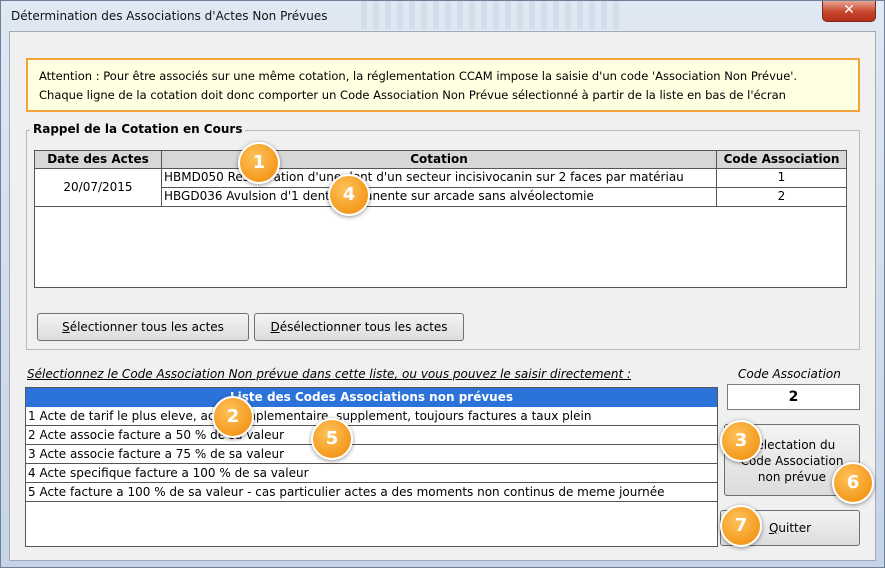 The width and height of the screenshot is (885, 568). Describe the element at coordinates (793, 397) in the screenshot. I see `code-association-input: 2` at that location.